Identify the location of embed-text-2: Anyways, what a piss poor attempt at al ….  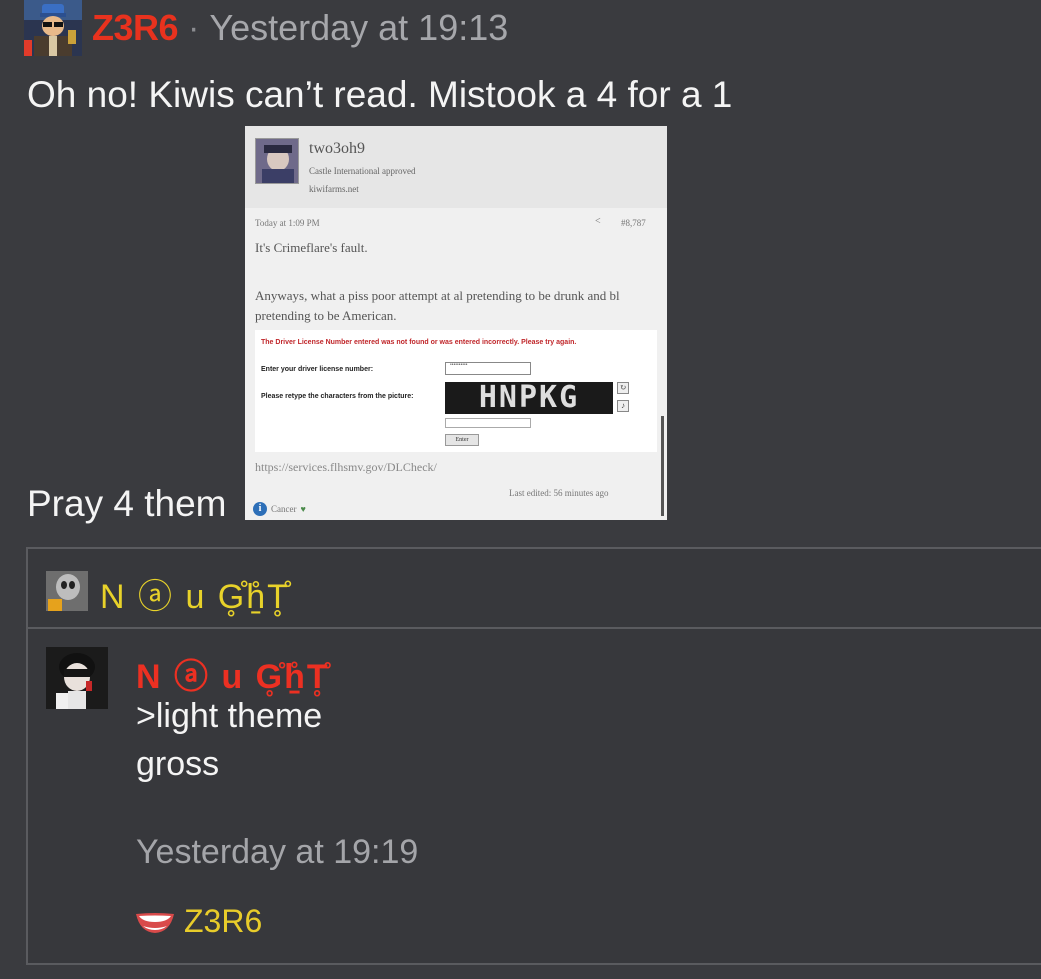
(437, 305).